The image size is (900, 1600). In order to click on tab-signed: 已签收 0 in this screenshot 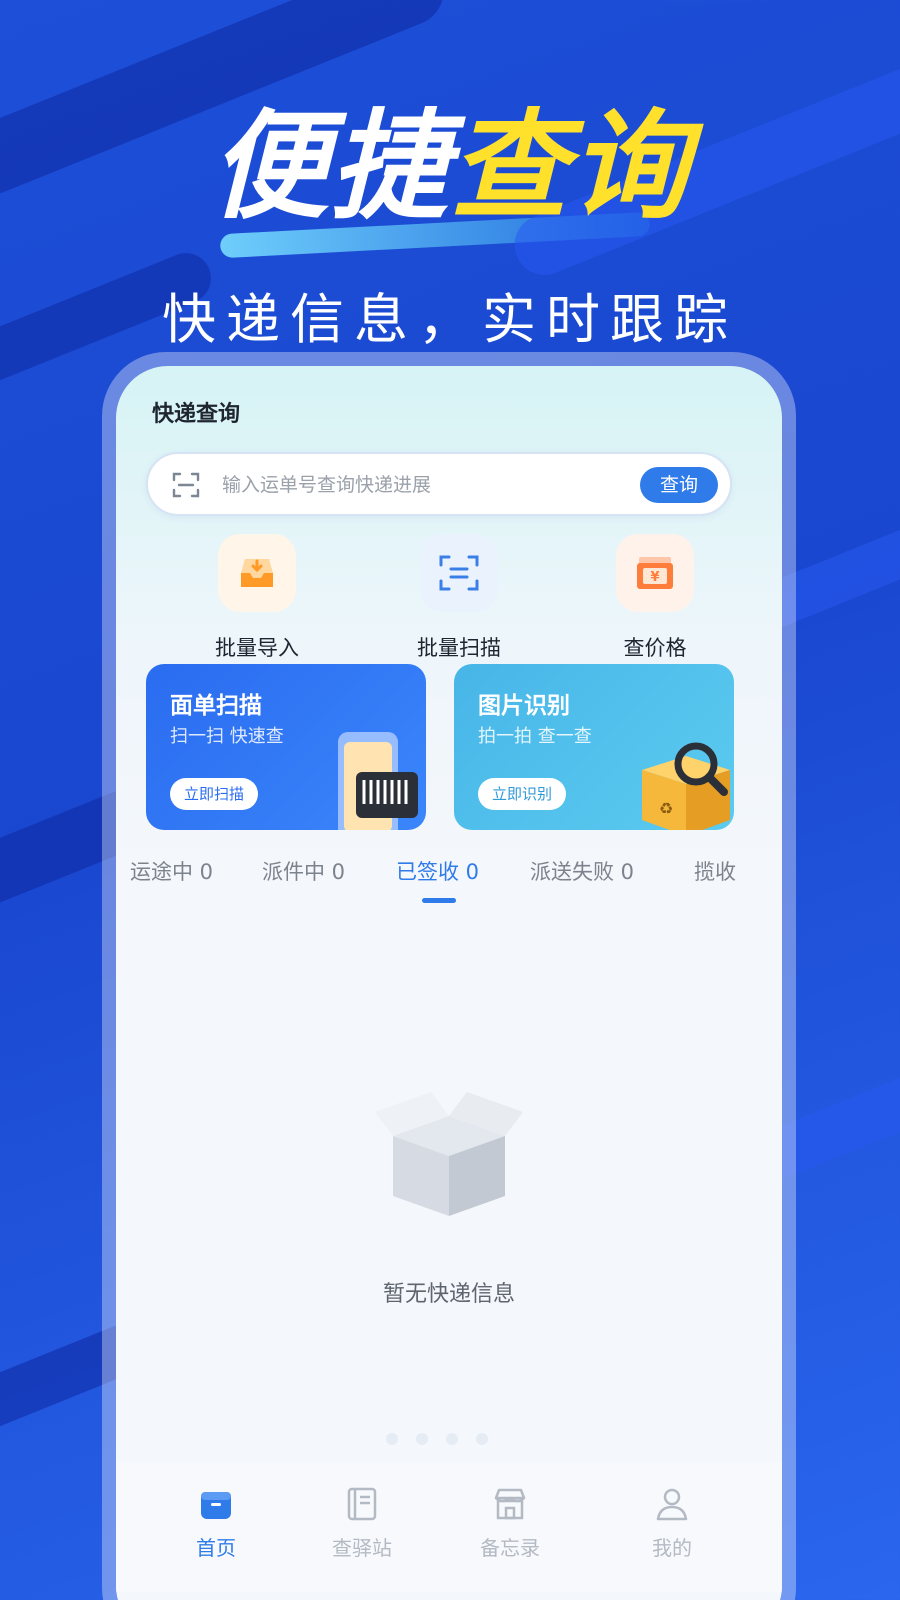, I will do `click(437, 871)`.